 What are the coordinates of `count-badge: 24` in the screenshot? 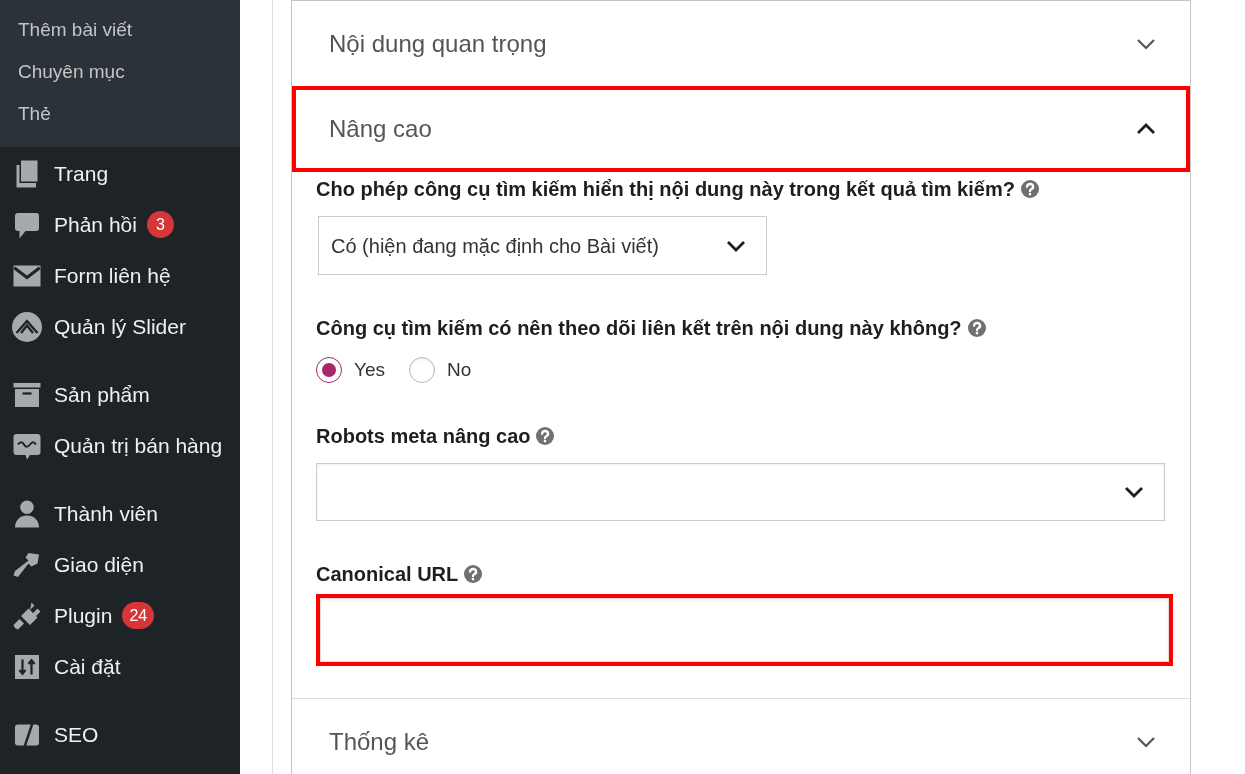 It's located at (138, 615).